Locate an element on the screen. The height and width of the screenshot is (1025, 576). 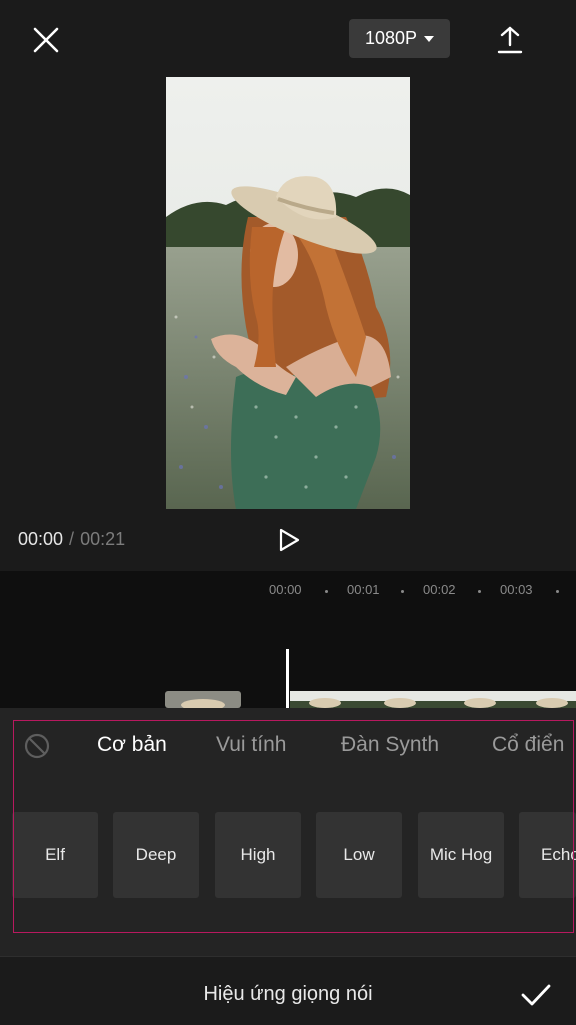
timeline: 00:00 00:01 00:02 00:03 is located at coordinates (288, 640).